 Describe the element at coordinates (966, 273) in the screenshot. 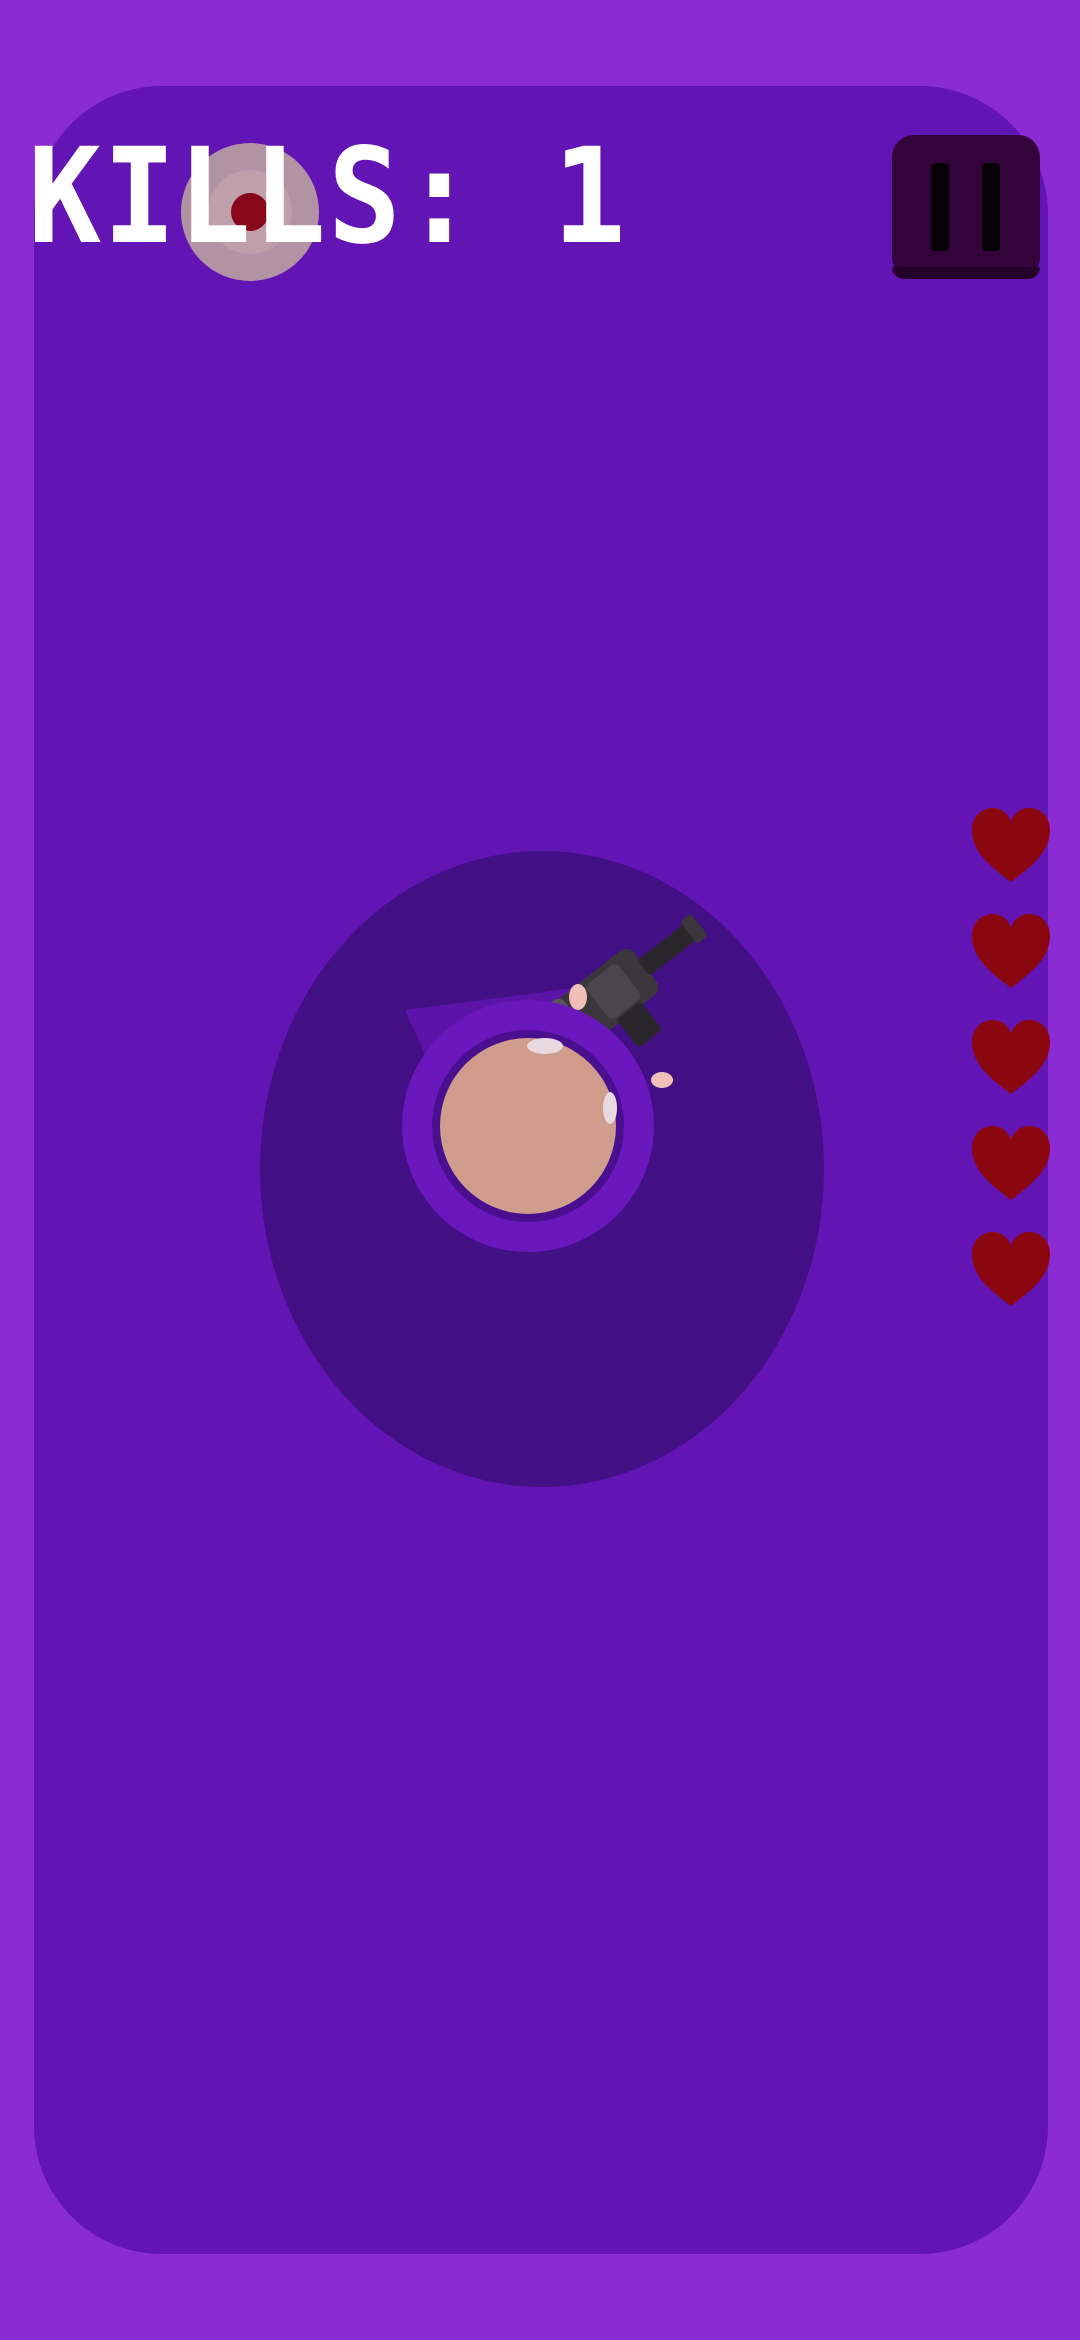

I see `pause-button-rim` at that location.